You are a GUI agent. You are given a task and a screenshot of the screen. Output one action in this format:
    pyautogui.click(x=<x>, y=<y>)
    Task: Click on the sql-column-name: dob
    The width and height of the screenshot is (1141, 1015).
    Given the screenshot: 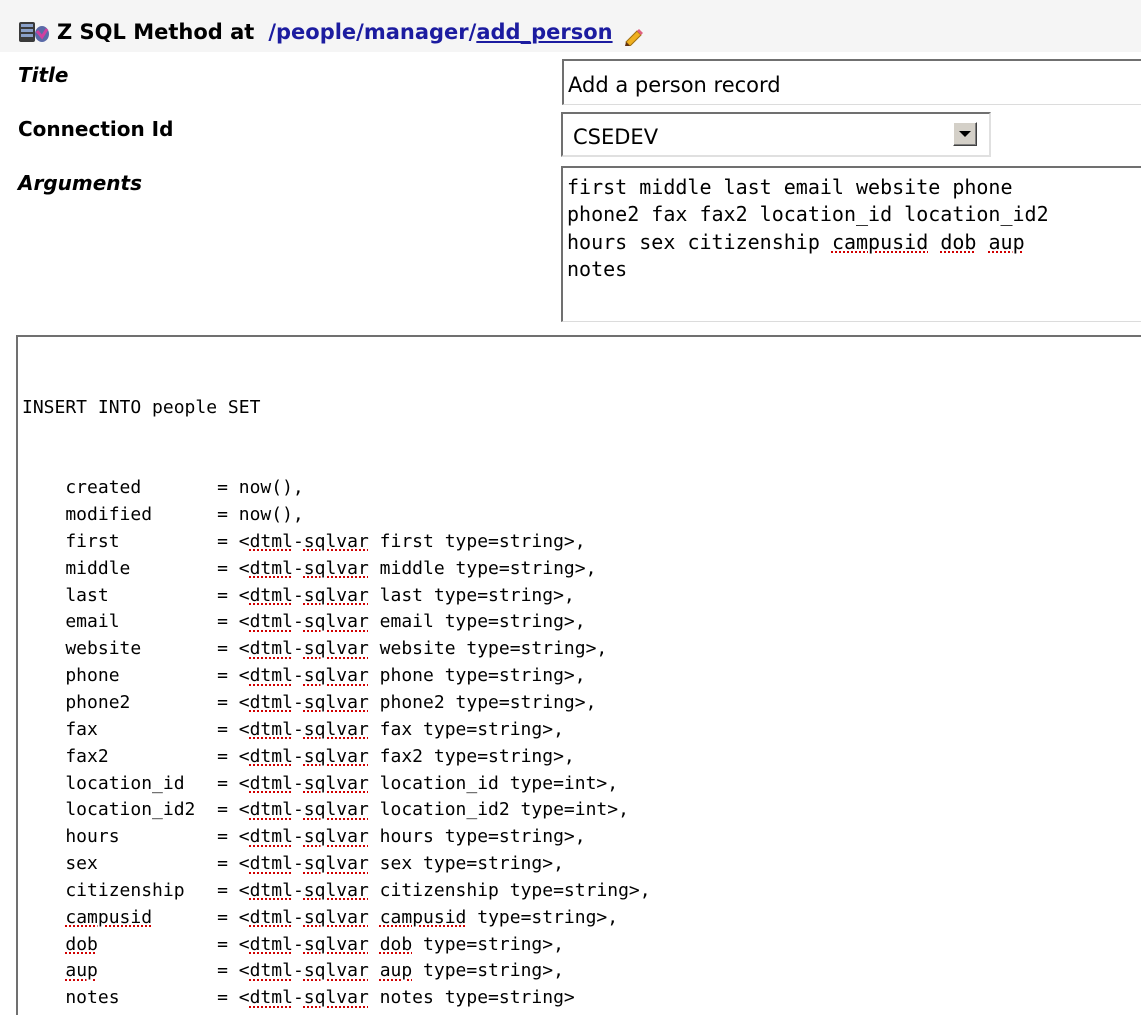 What is the action you would take?
    pyautogui.click(x=81, y=944)
    